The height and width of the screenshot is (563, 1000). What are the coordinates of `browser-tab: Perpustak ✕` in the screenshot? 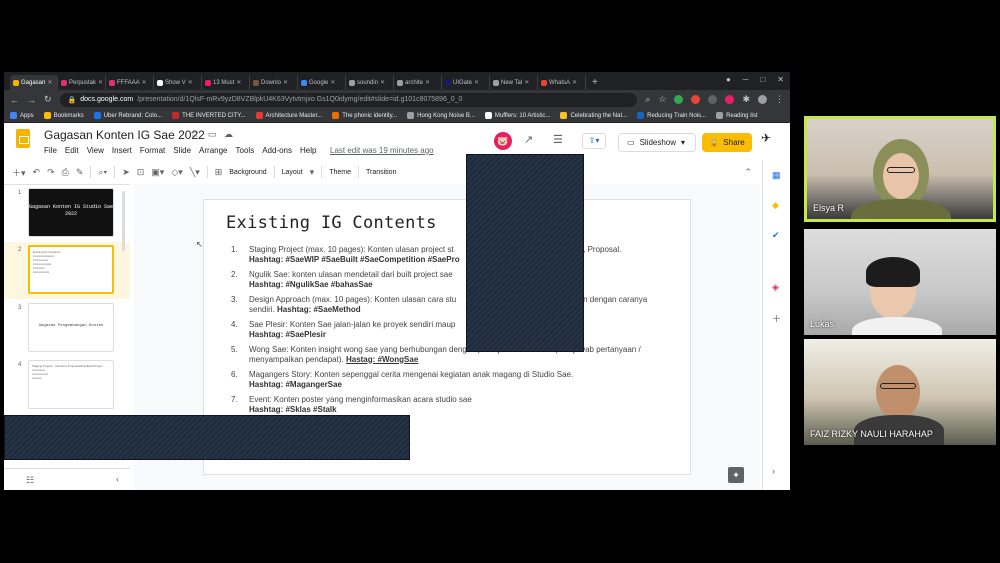 It's located at (82, 82).